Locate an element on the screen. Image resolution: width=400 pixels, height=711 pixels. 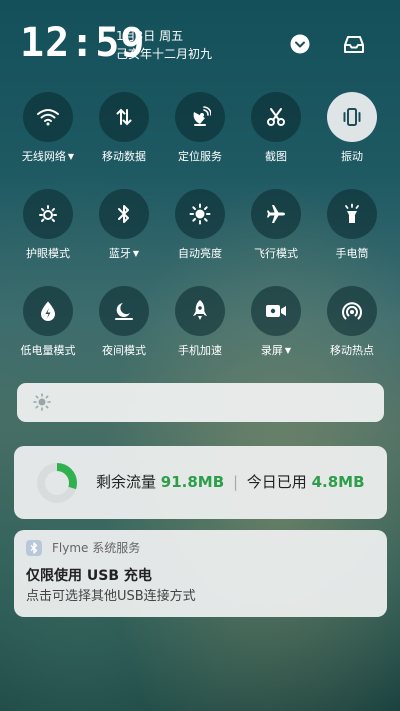
location-satellite-icon is located at coordinates (202, 116).